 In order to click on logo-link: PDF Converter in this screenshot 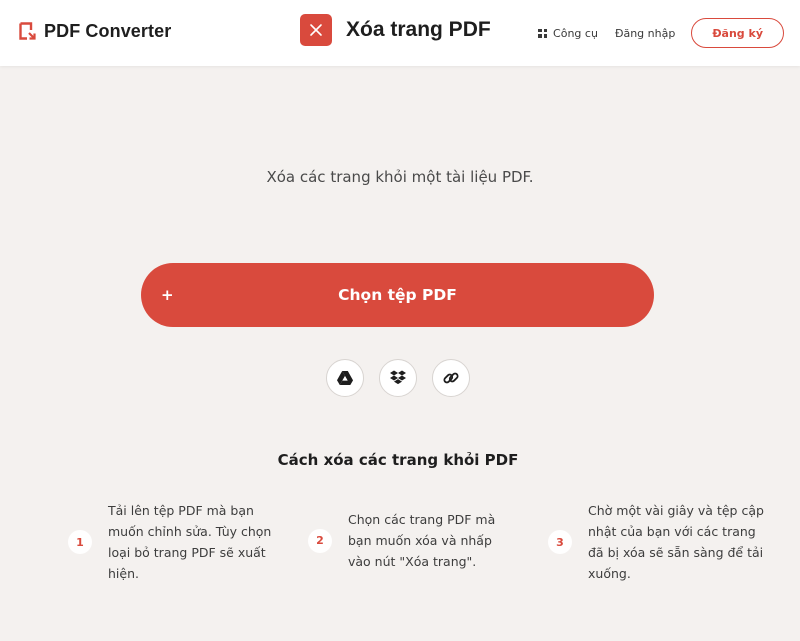, I will do `click(94, 31)`.